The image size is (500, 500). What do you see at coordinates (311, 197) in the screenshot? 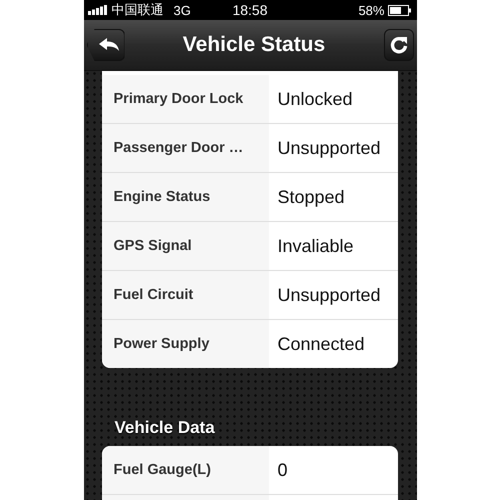
I see `field-value: Stopped` at bounding box center [311, 197].